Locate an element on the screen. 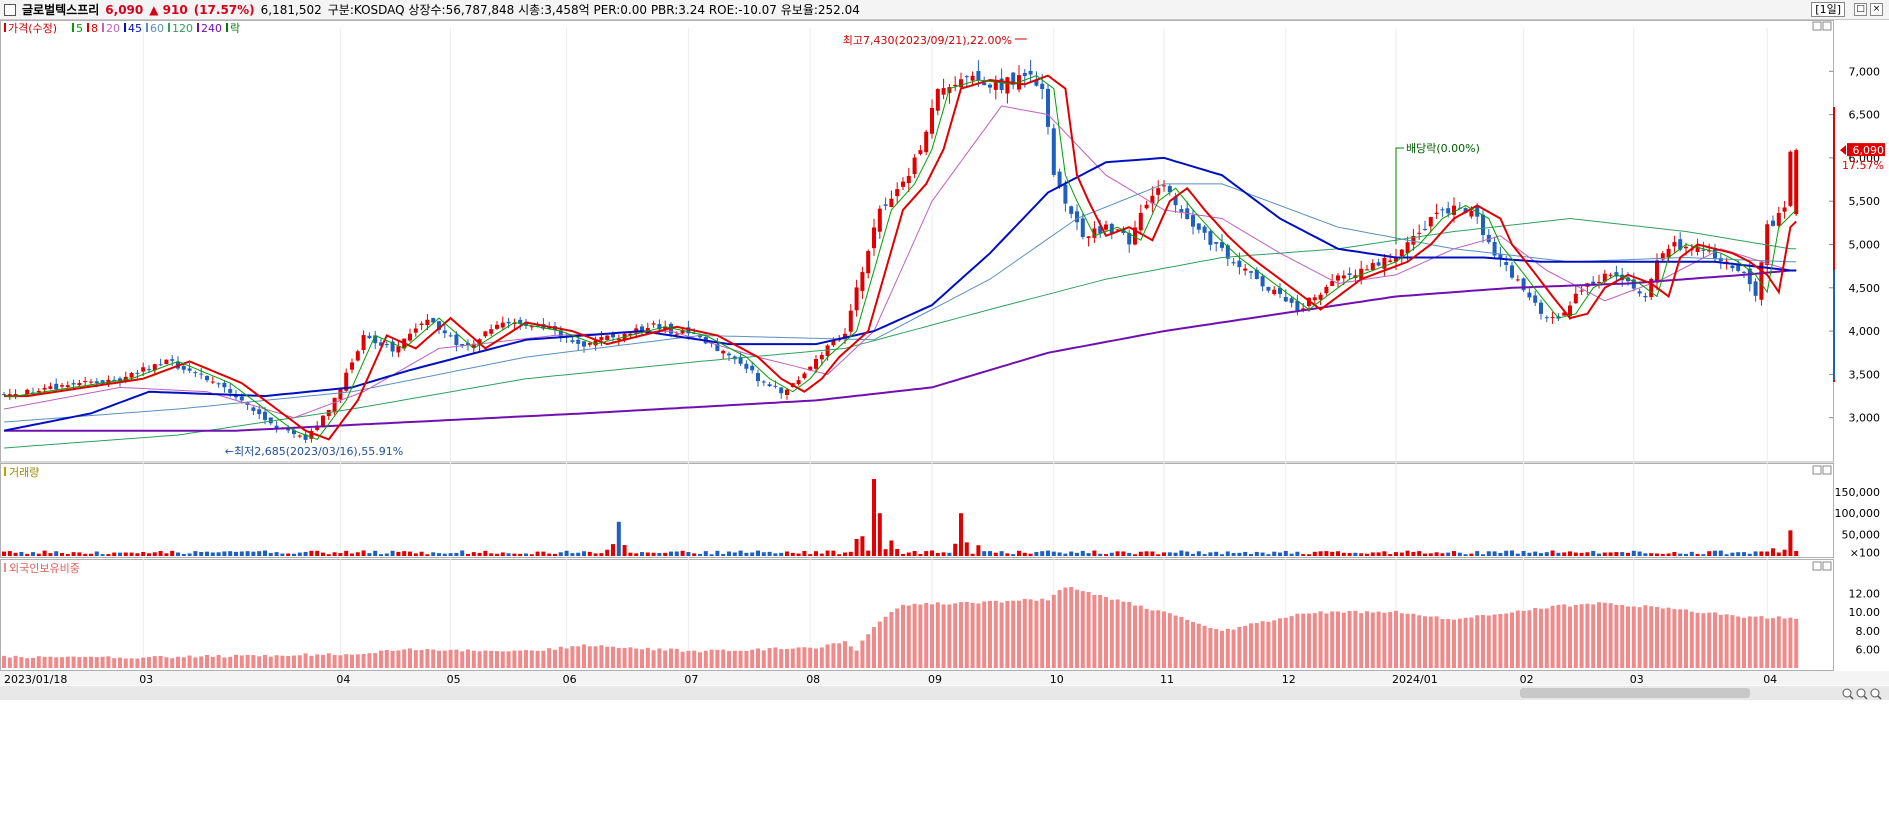 The image size is (1889, 826). legend-label: 240 is located at coordinates (211, 28).